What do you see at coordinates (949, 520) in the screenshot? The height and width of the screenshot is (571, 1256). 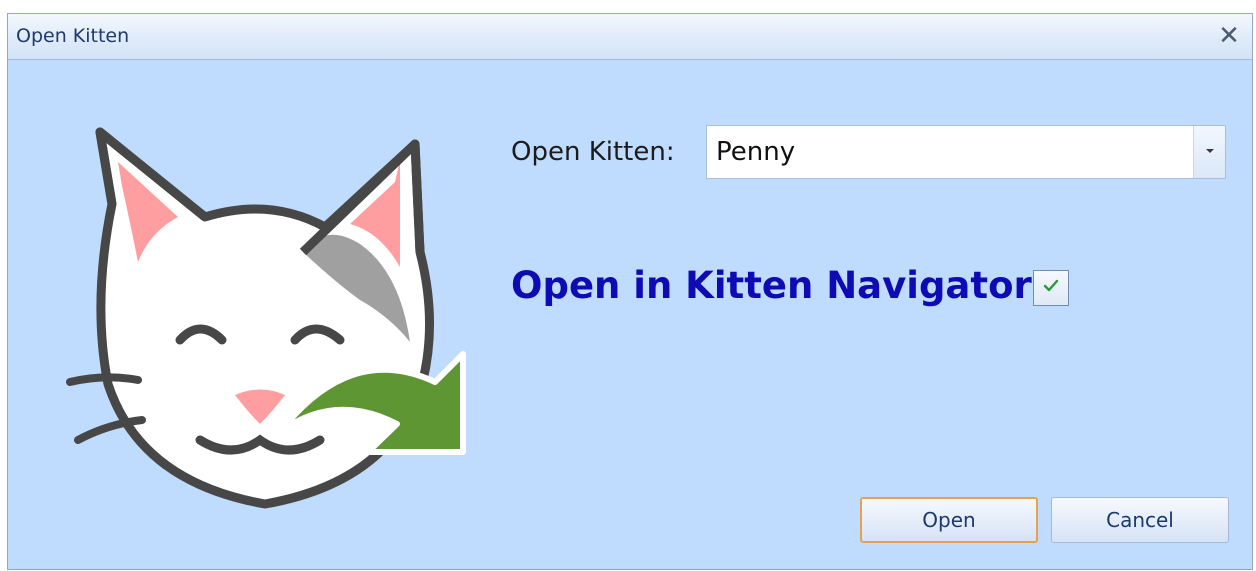 I see `open-button: Open` at bounding box center [949, 520].